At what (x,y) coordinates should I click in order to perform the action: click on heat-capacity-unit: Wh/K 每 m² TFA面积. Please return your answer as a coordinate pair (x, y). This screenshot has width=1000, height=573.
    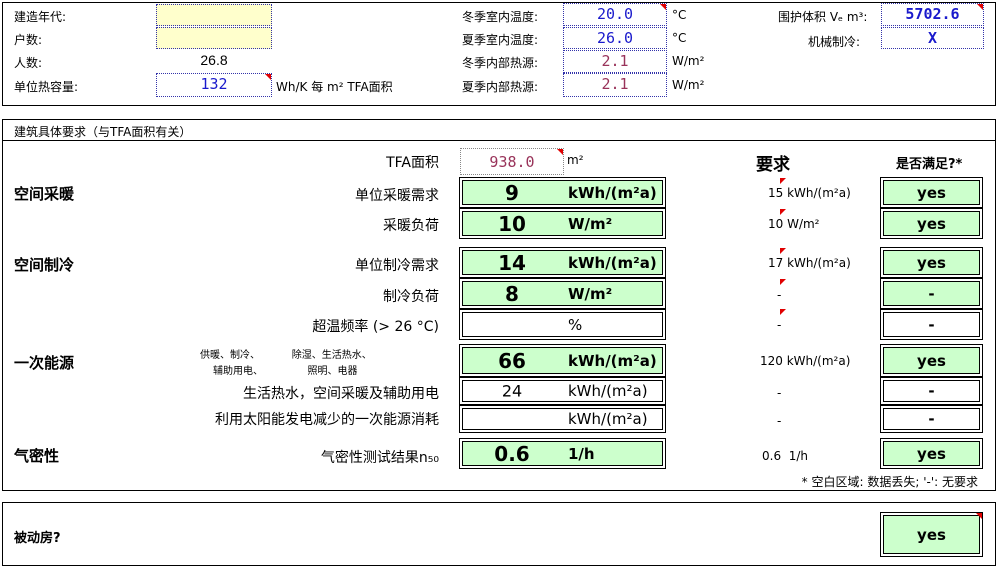
    Looking at the image, I should click on (334, 87).